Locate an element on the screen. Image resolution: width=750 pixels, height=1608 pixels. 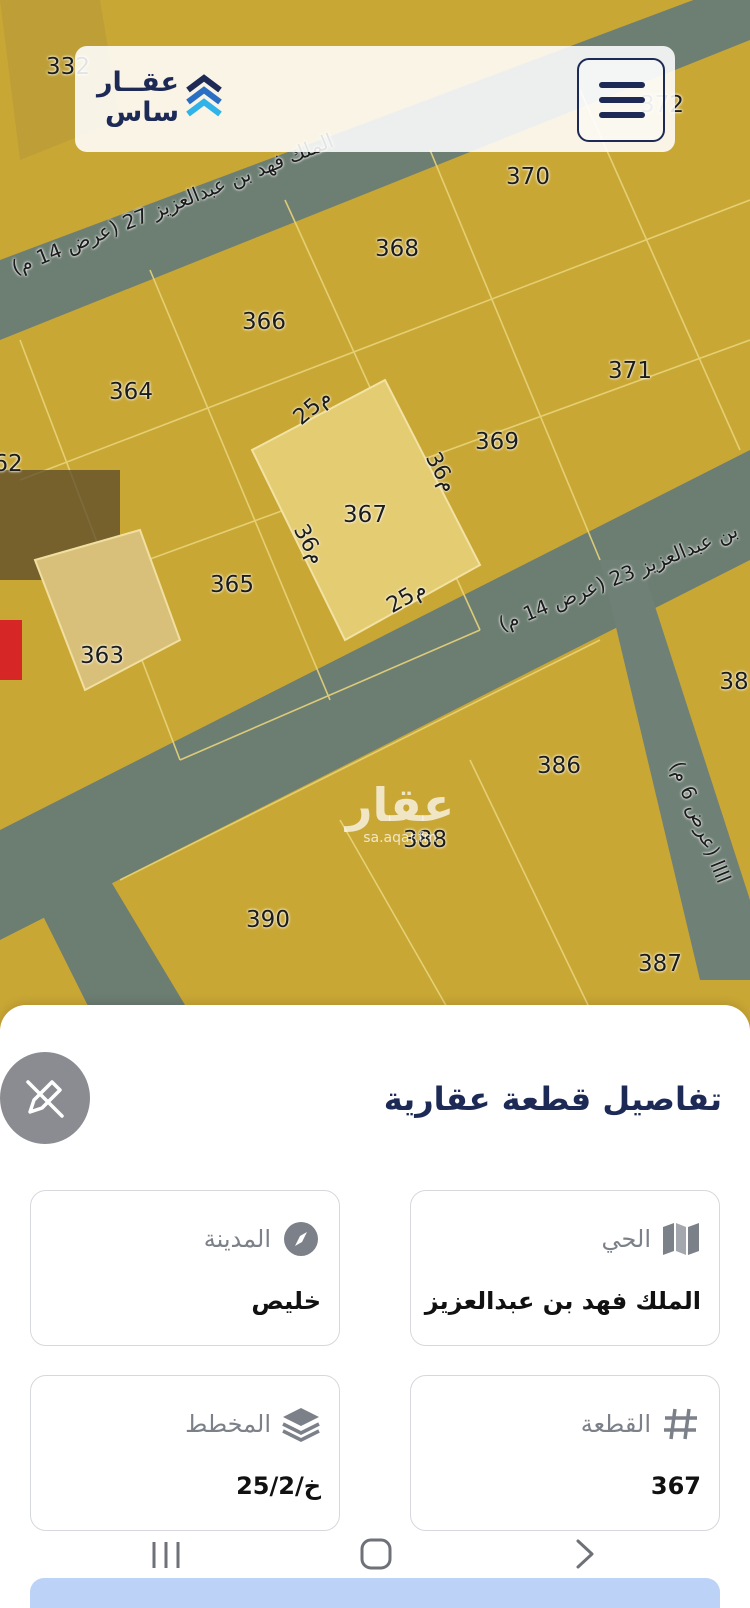
home-icon is located at coordinates (376, 1554).